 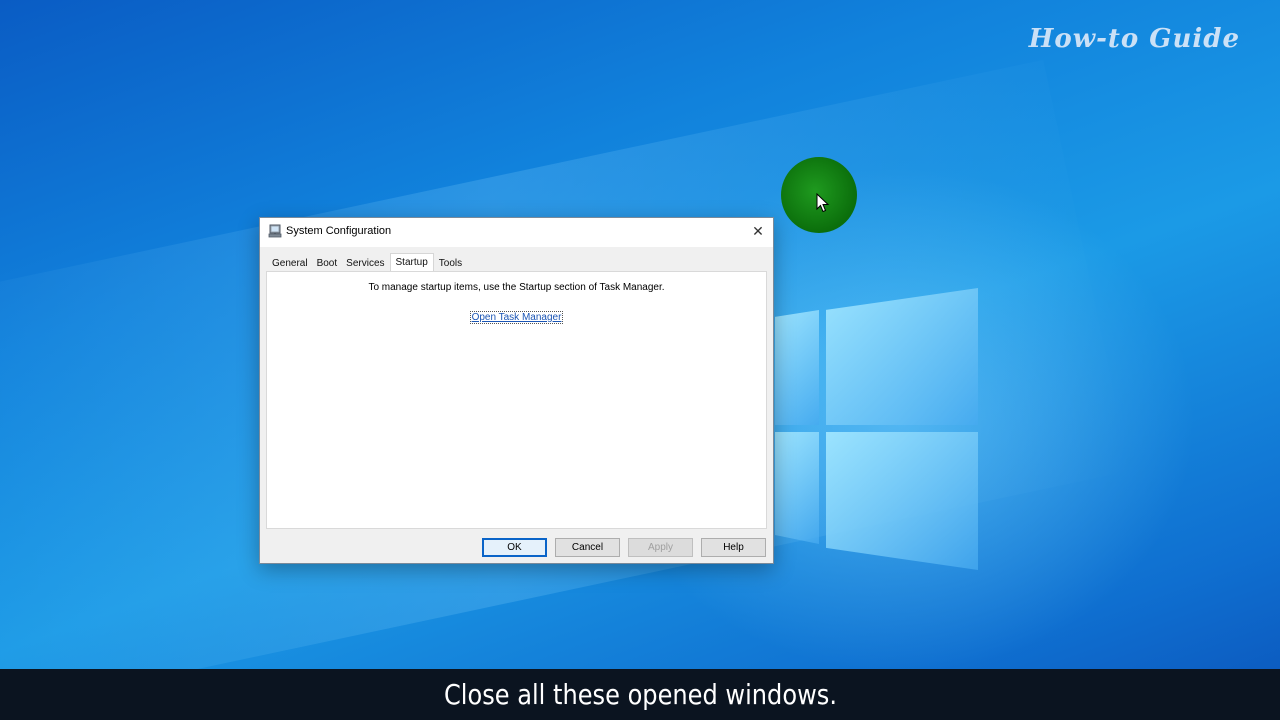 What do you see at coordinates (339, 231) in the screenshot?
I see `dialog-title: System Configuration` at bounding box center [339, 231].